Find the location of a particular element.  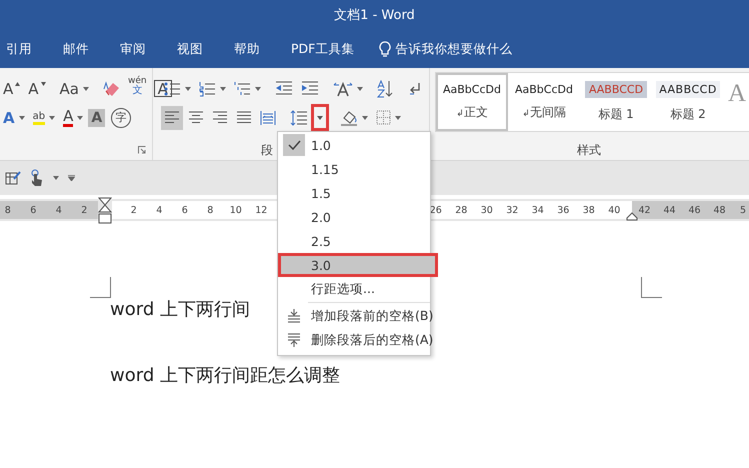

ruler-number: 46 is located at coordinates (694, 210).